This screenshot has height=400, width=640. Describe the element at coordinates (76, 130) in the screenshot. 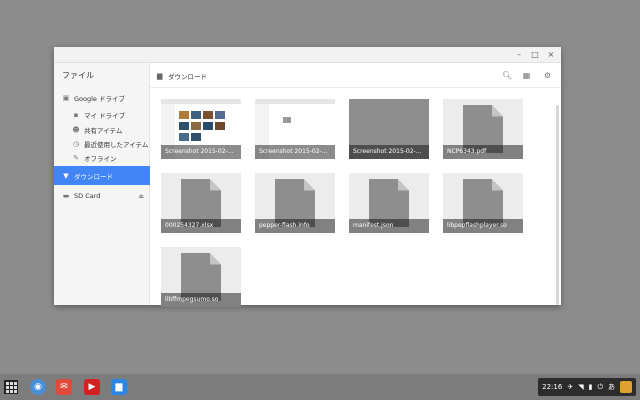

I see `people-icon: ☻` at that location.